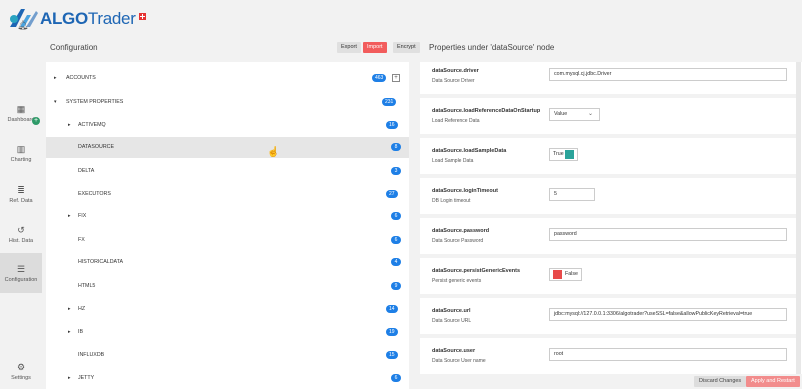 Image resolution: width=802 pixels, height=389 pixels. What do you see at coordinates (773, 381) in the screenshot?
I see `apply-and-restart-button: Apply and Restart` at bounding box center [773, 381].